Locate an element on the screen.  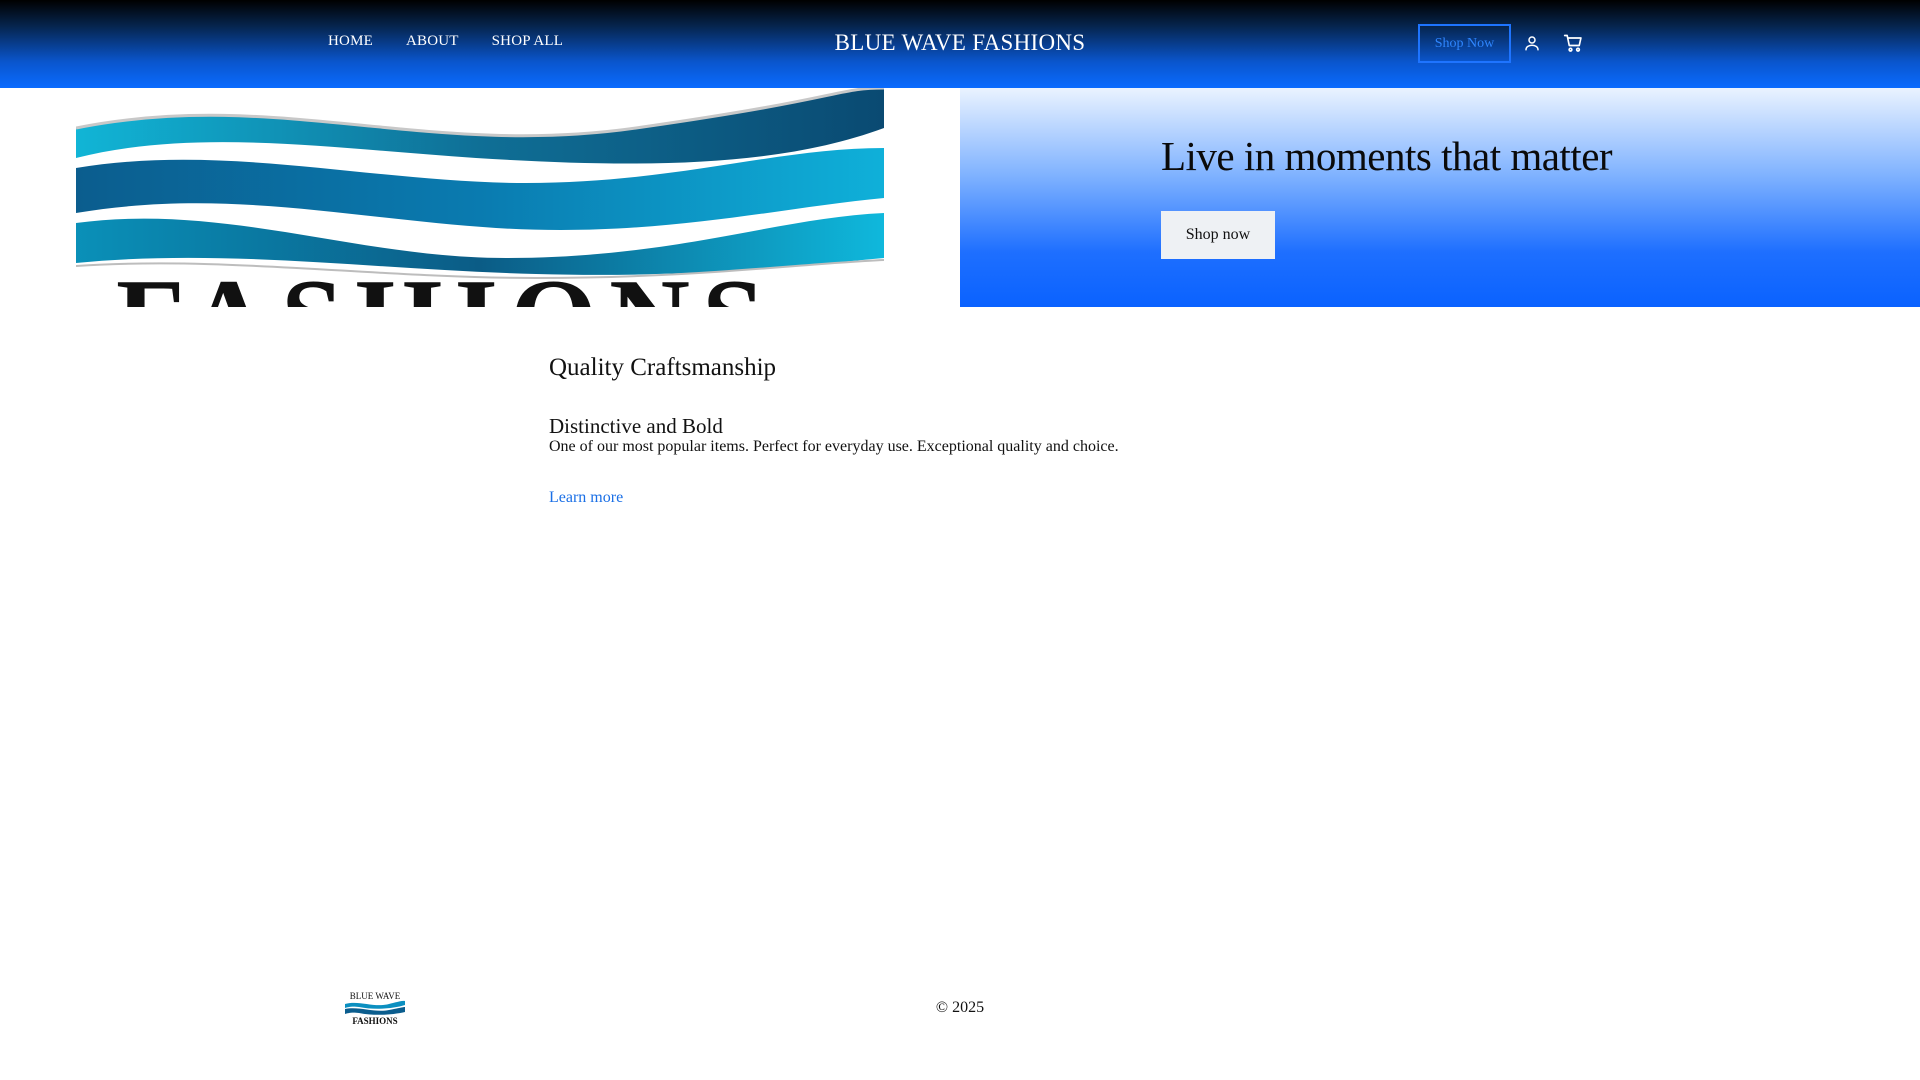
cart-icon is located at coordinates (1572, 43).